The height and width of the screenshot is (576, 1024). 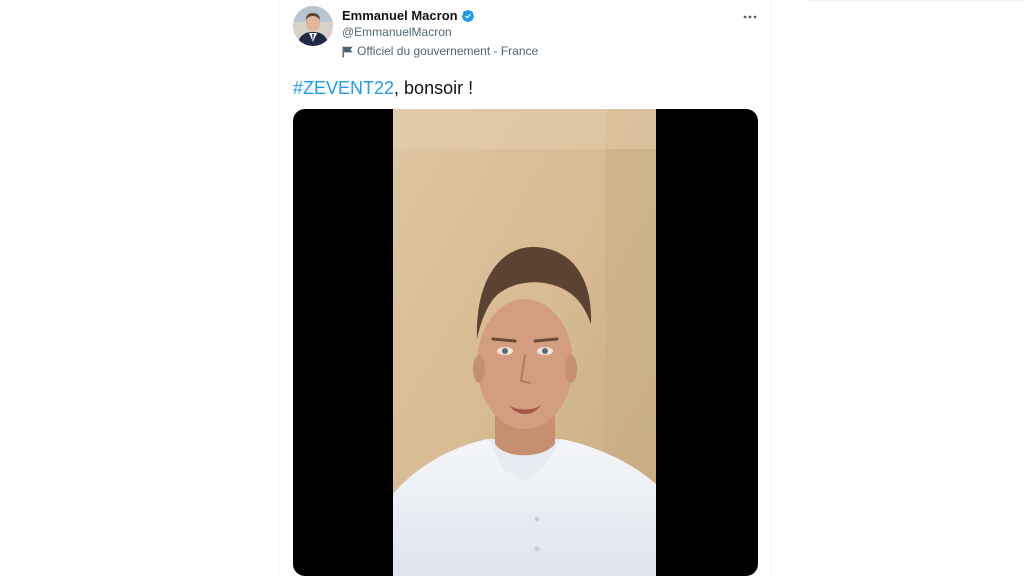 I want to click on more-options-icon, so click(x=750, y=15).